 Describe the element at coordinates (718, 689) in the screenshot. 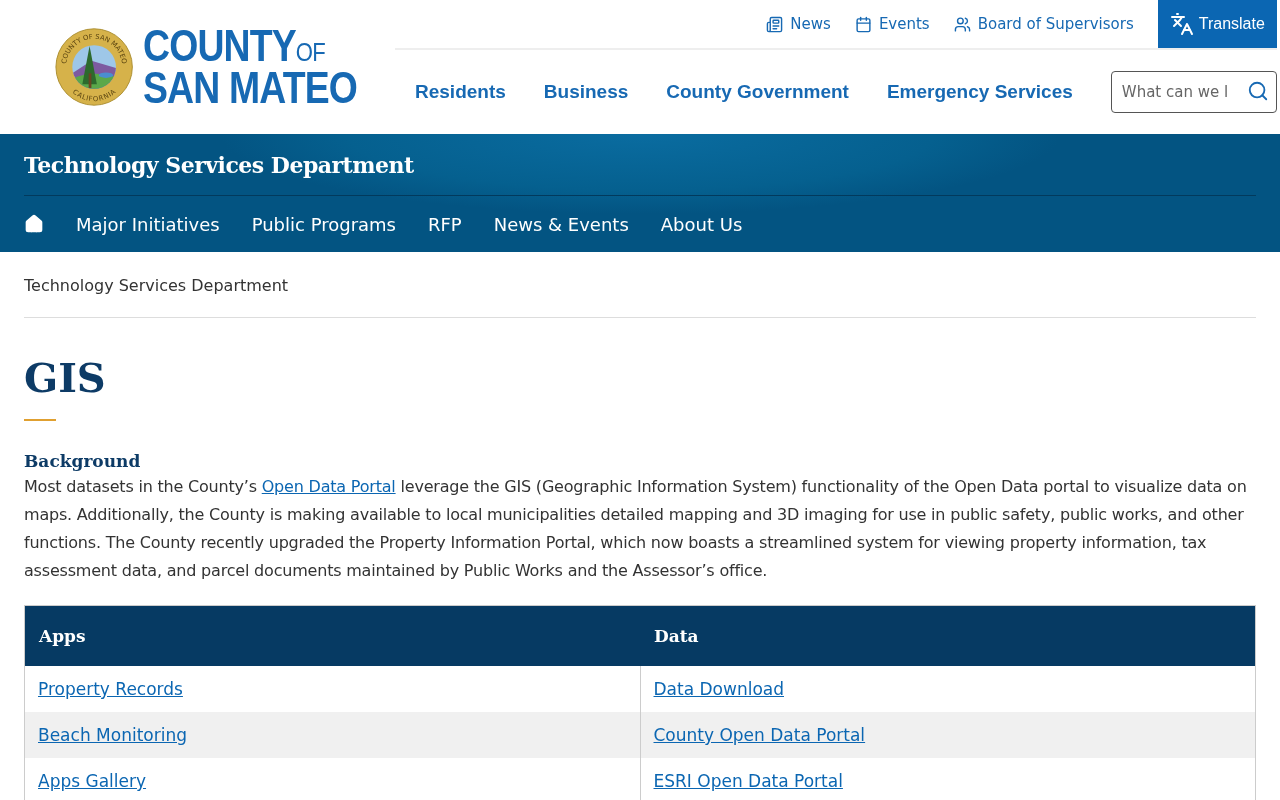

I see `table-link: Data Download` at that location.